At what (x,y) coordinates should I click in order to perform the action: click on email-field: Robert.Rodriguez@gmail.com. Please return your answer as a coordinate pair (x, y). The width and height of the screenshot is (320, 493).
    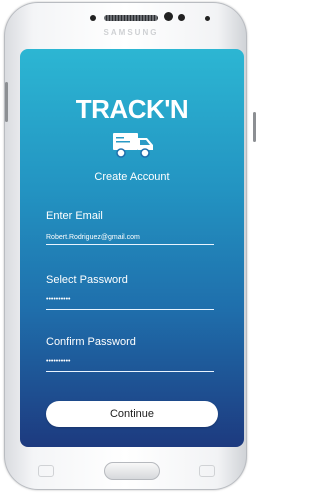
    Looking at the image, I should click on (93, 237).